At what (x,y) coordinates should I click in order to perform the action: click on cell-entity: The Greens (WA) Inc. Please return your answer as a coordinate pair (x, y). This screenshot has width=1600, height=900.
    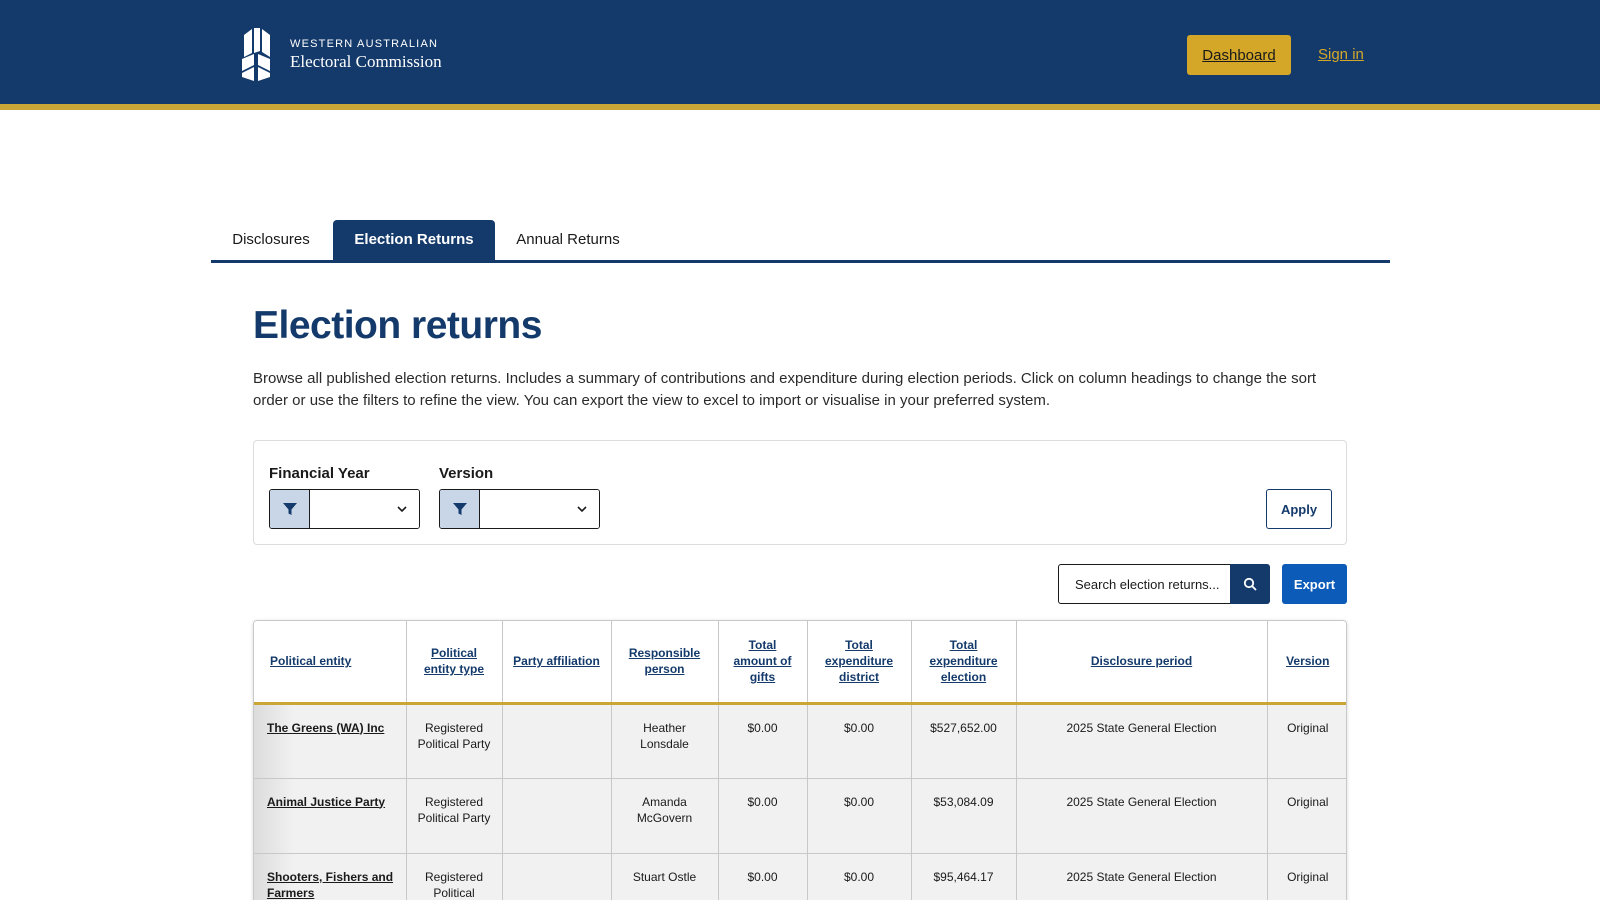
    Looking at the image, I should click on (330, 741).